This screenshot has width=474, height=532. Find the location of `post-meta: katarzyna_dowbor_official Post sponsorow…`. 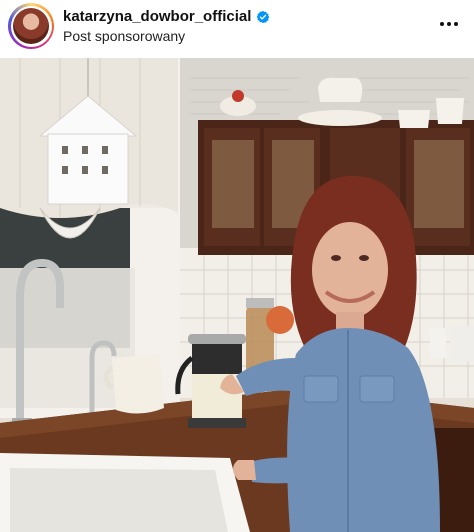

post-meta: katarzyna_dowbor_official Post sponsorow… is located at coordinates (166, 26).